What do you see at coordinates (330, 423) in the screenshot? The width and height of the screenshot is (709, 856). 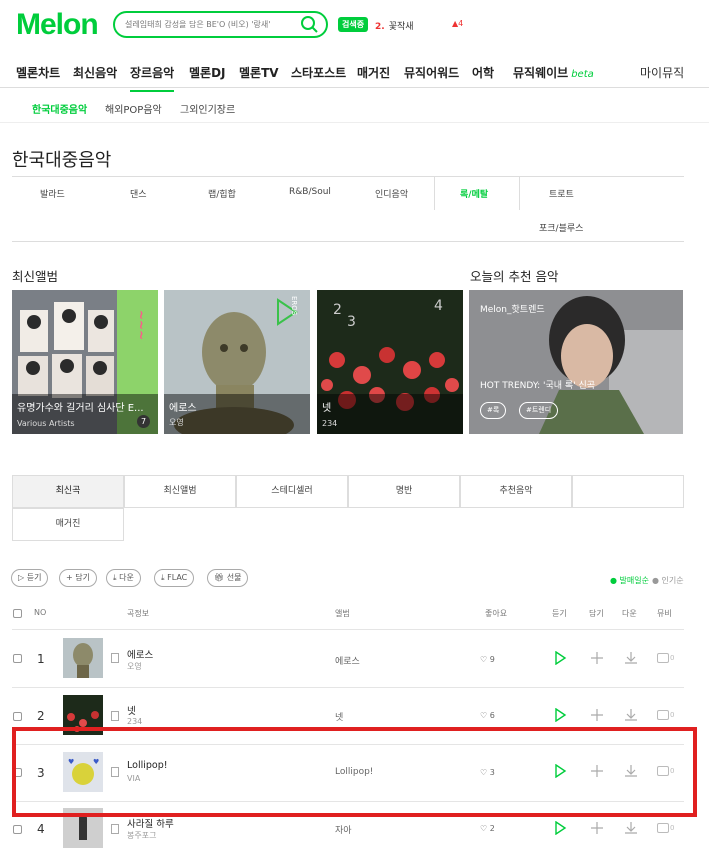 I see `album-artist-3: 234` at bounding box center [330, 423].